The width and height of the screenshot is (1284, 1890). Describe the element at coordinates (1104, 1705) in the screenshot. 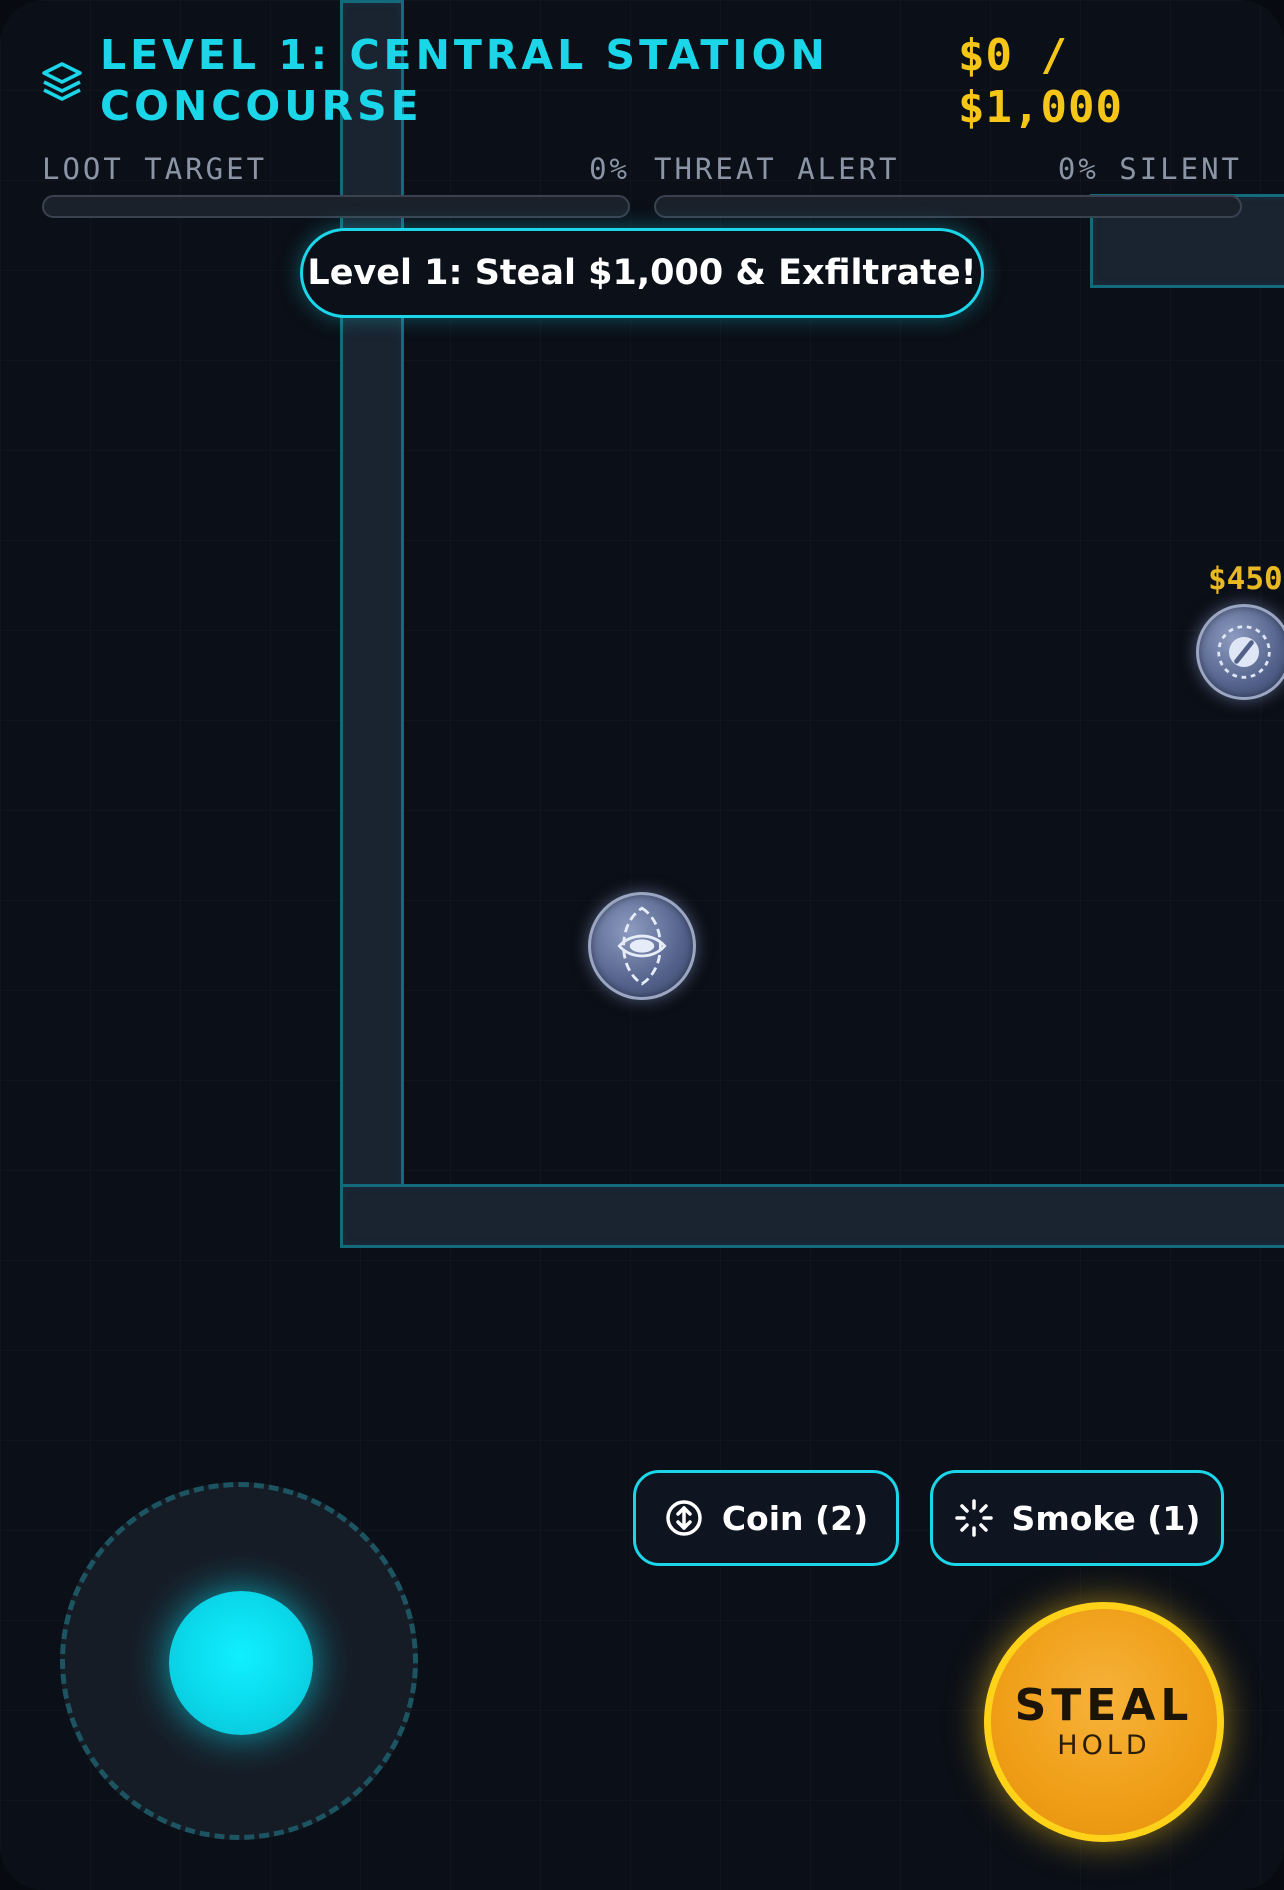

I see `steal-button-label: STEAL` at that location.